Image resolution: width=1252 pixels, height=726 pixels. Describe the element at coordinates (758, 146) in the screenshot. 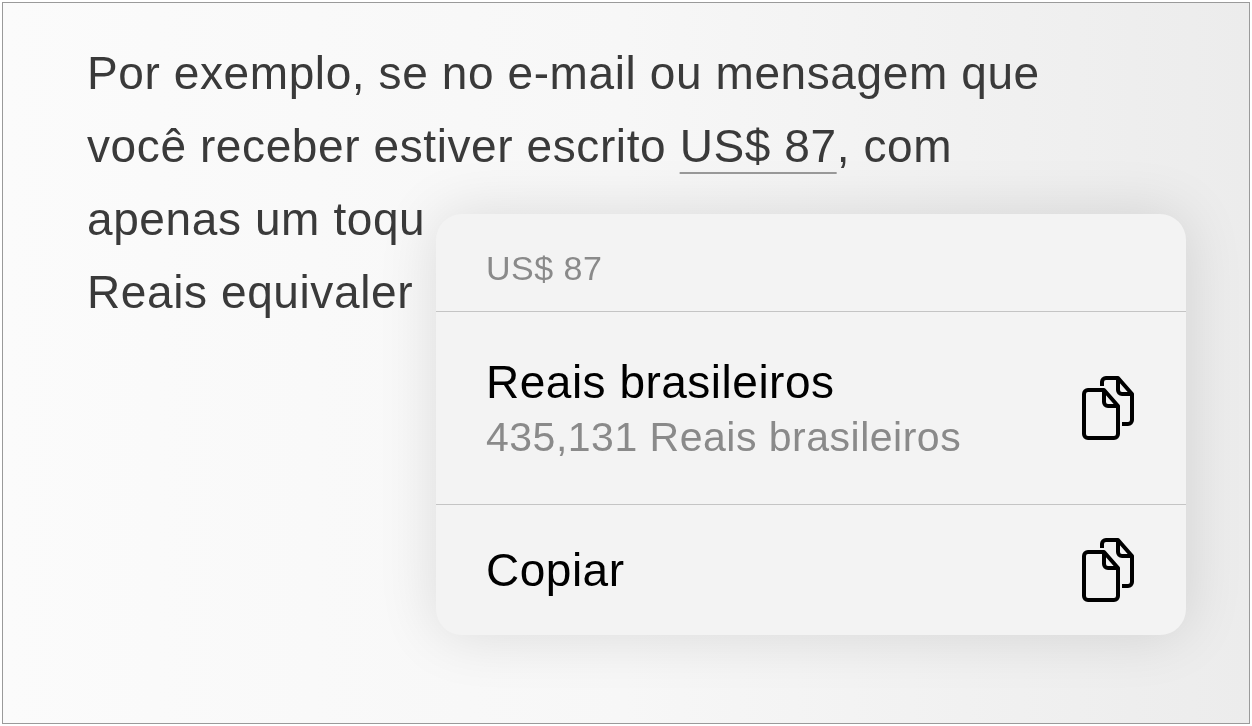

I see `detected-link: US$ 87` at that location.